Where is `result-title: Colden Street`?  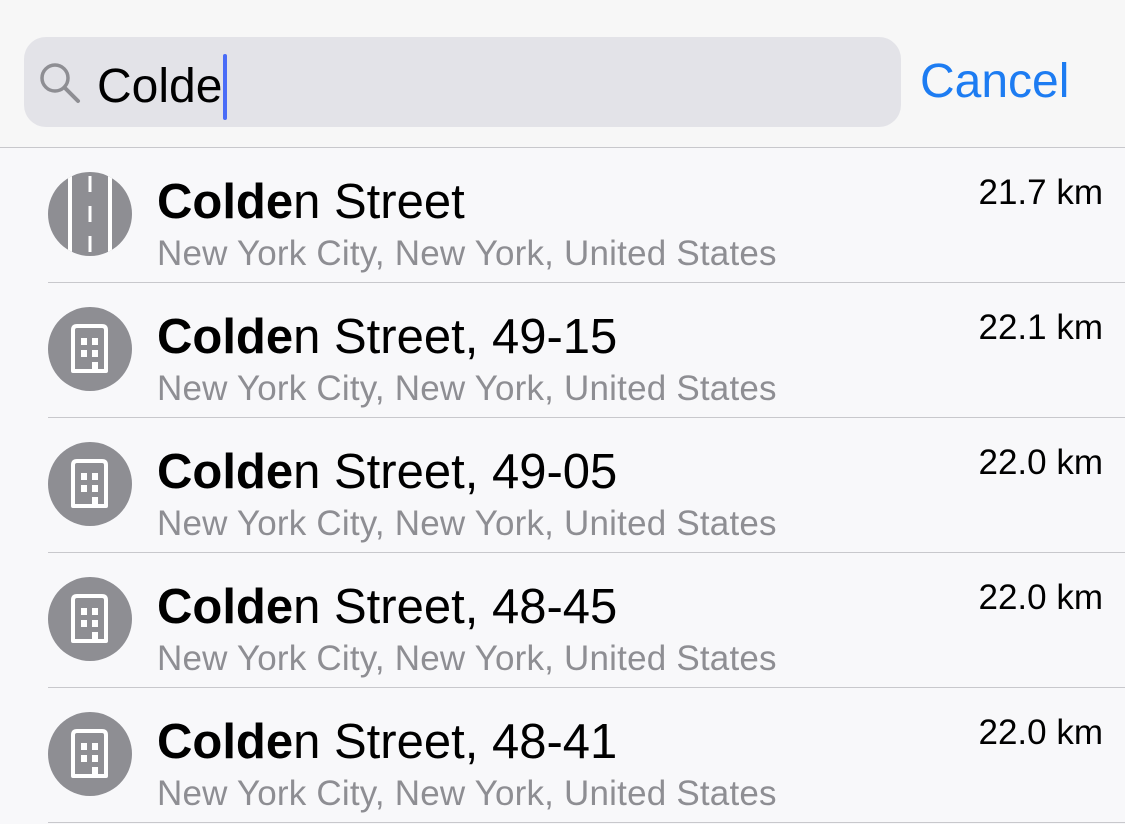 result-title: Colden Street is located at coordinates (311, 202).